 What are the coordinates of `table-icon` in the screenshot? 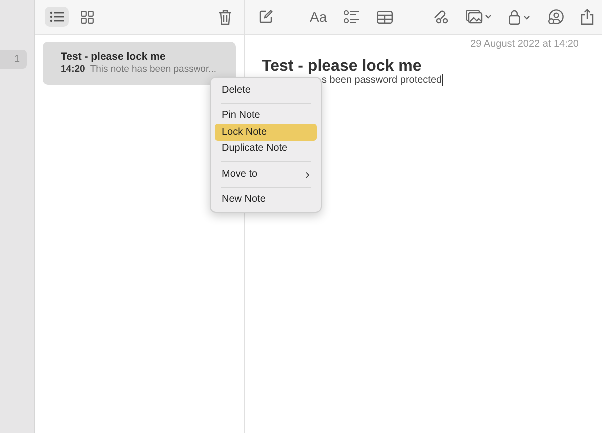 It's located at (385, 17).